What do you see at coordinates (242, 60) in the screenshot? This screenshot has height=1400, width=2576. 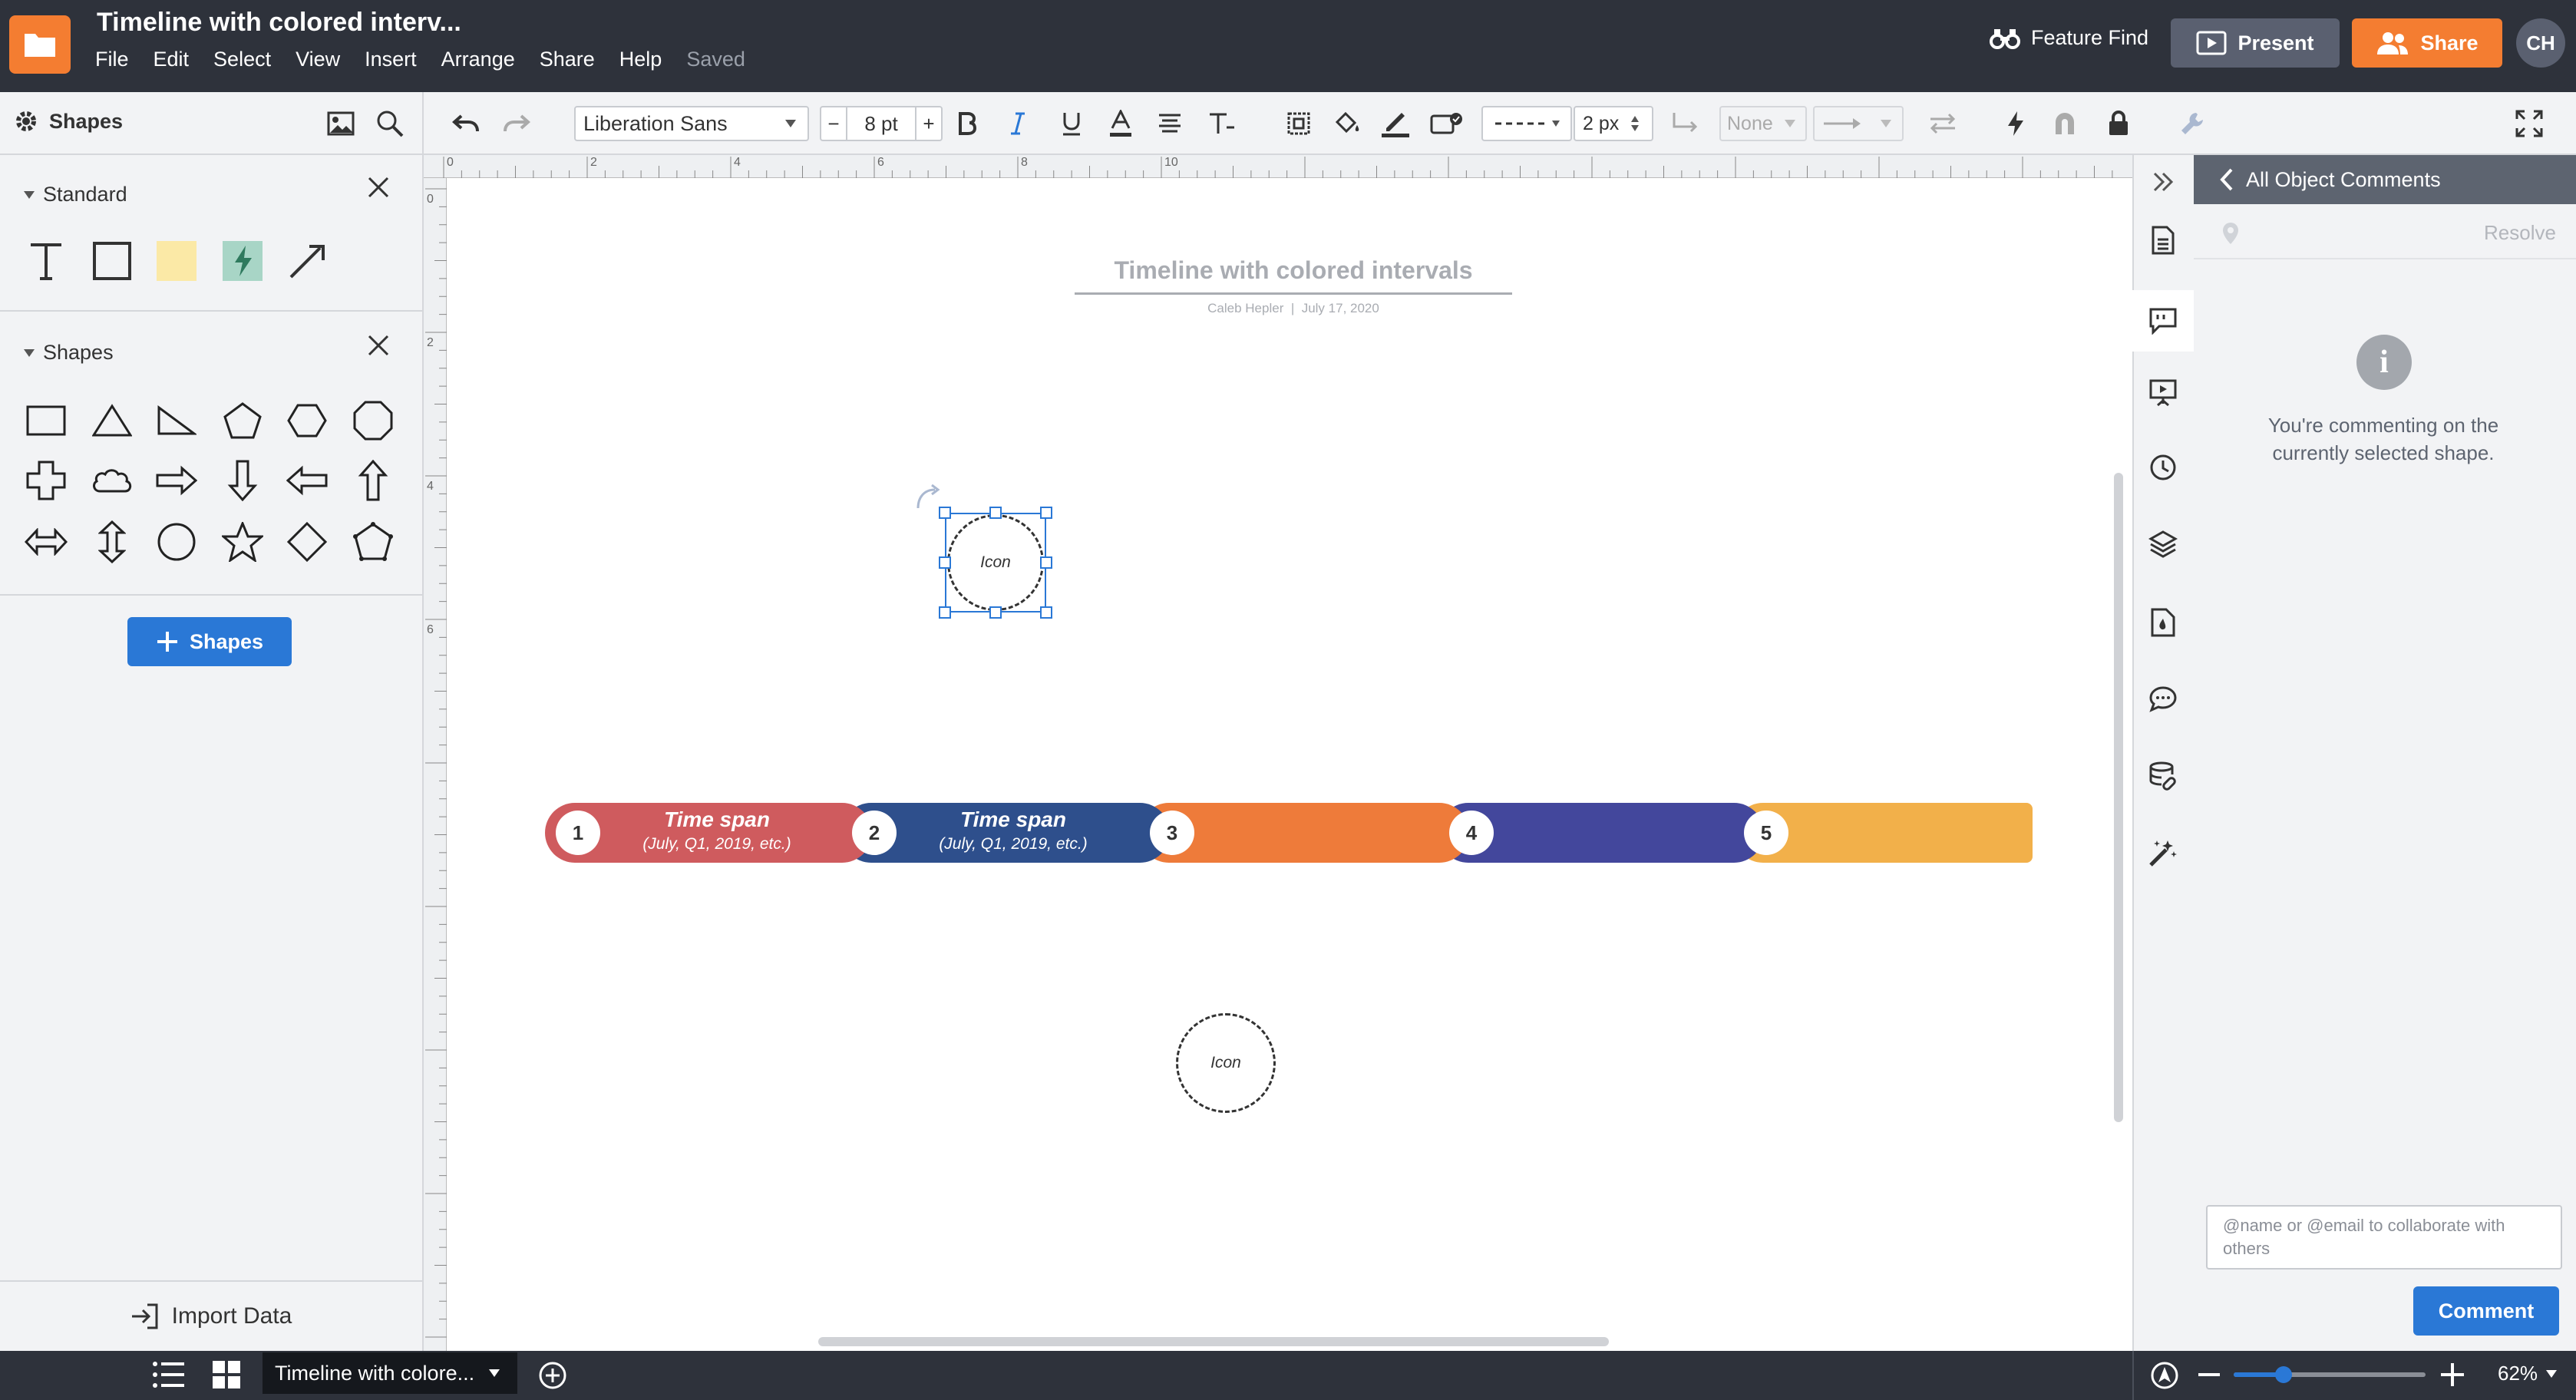 I see `menu-select: Select` at bounding box center [242, 60].